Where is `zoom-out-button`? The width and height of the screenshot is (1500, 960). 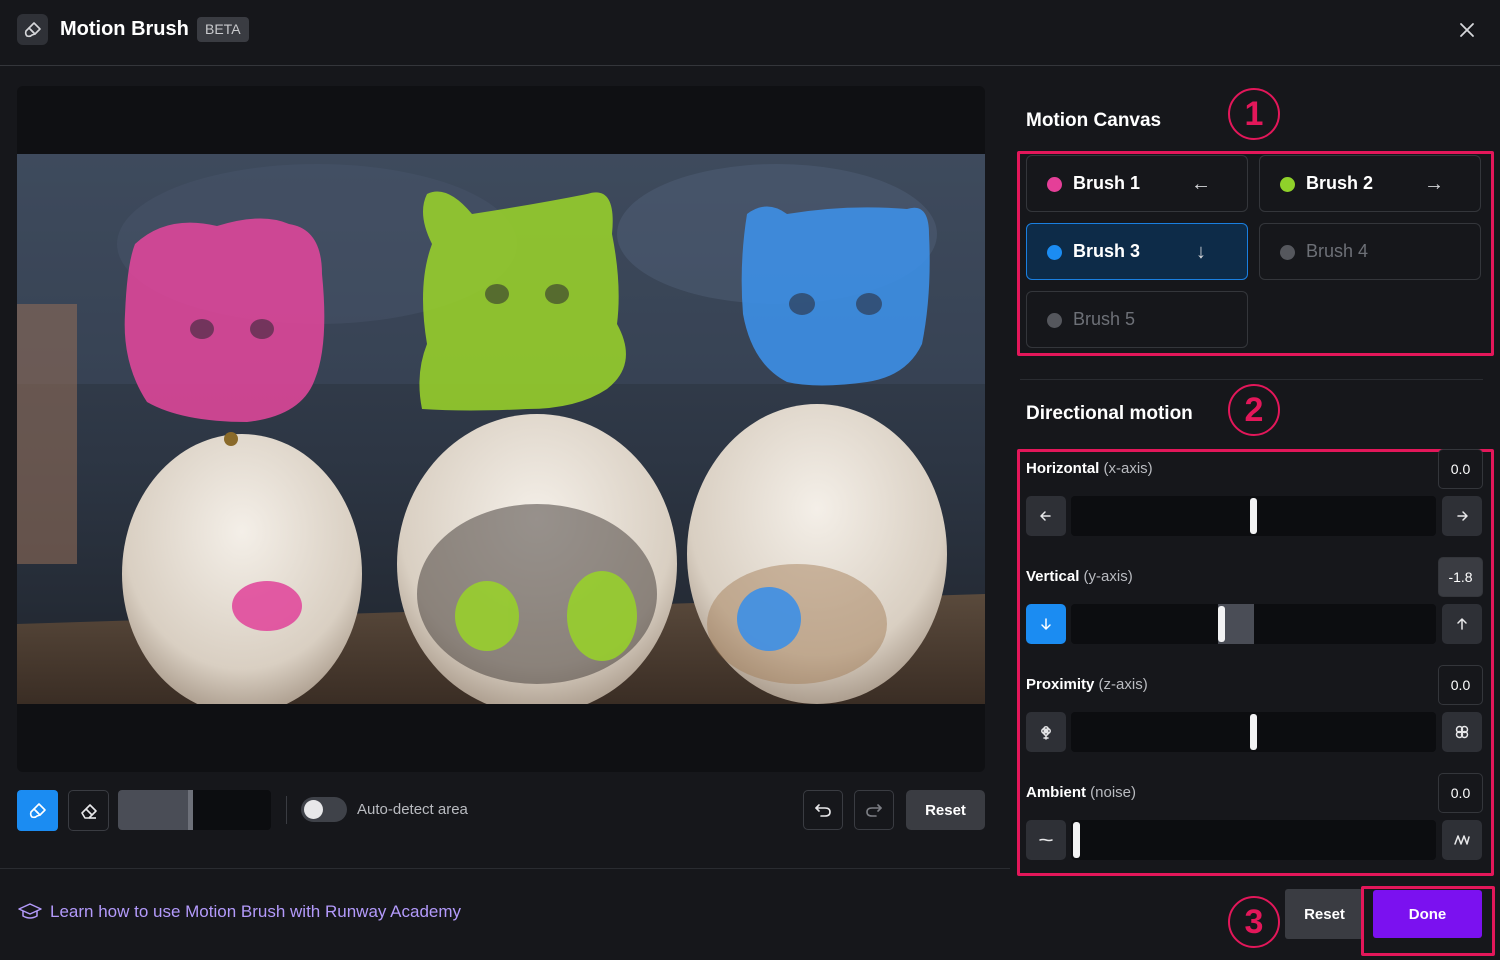 zoom-out-button is located at coordinates (1046, 732).